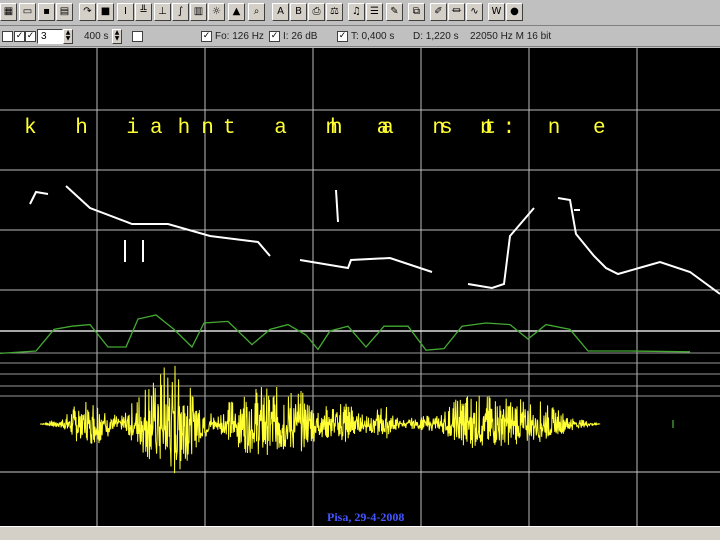 This screenshot has height=540, width=720. I want to click on open-file-icon: ▭, so click(27, 12).